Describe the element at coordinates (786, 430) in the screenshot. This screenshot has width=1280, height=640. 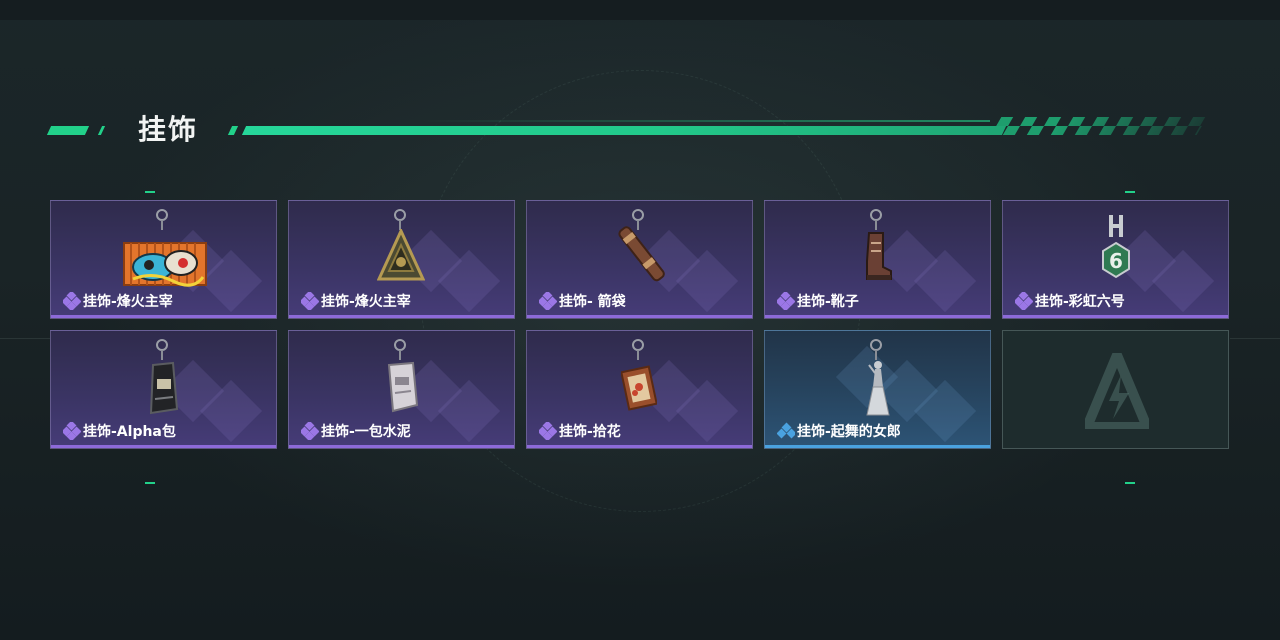
I see `rare-rarity-icon` at that location.